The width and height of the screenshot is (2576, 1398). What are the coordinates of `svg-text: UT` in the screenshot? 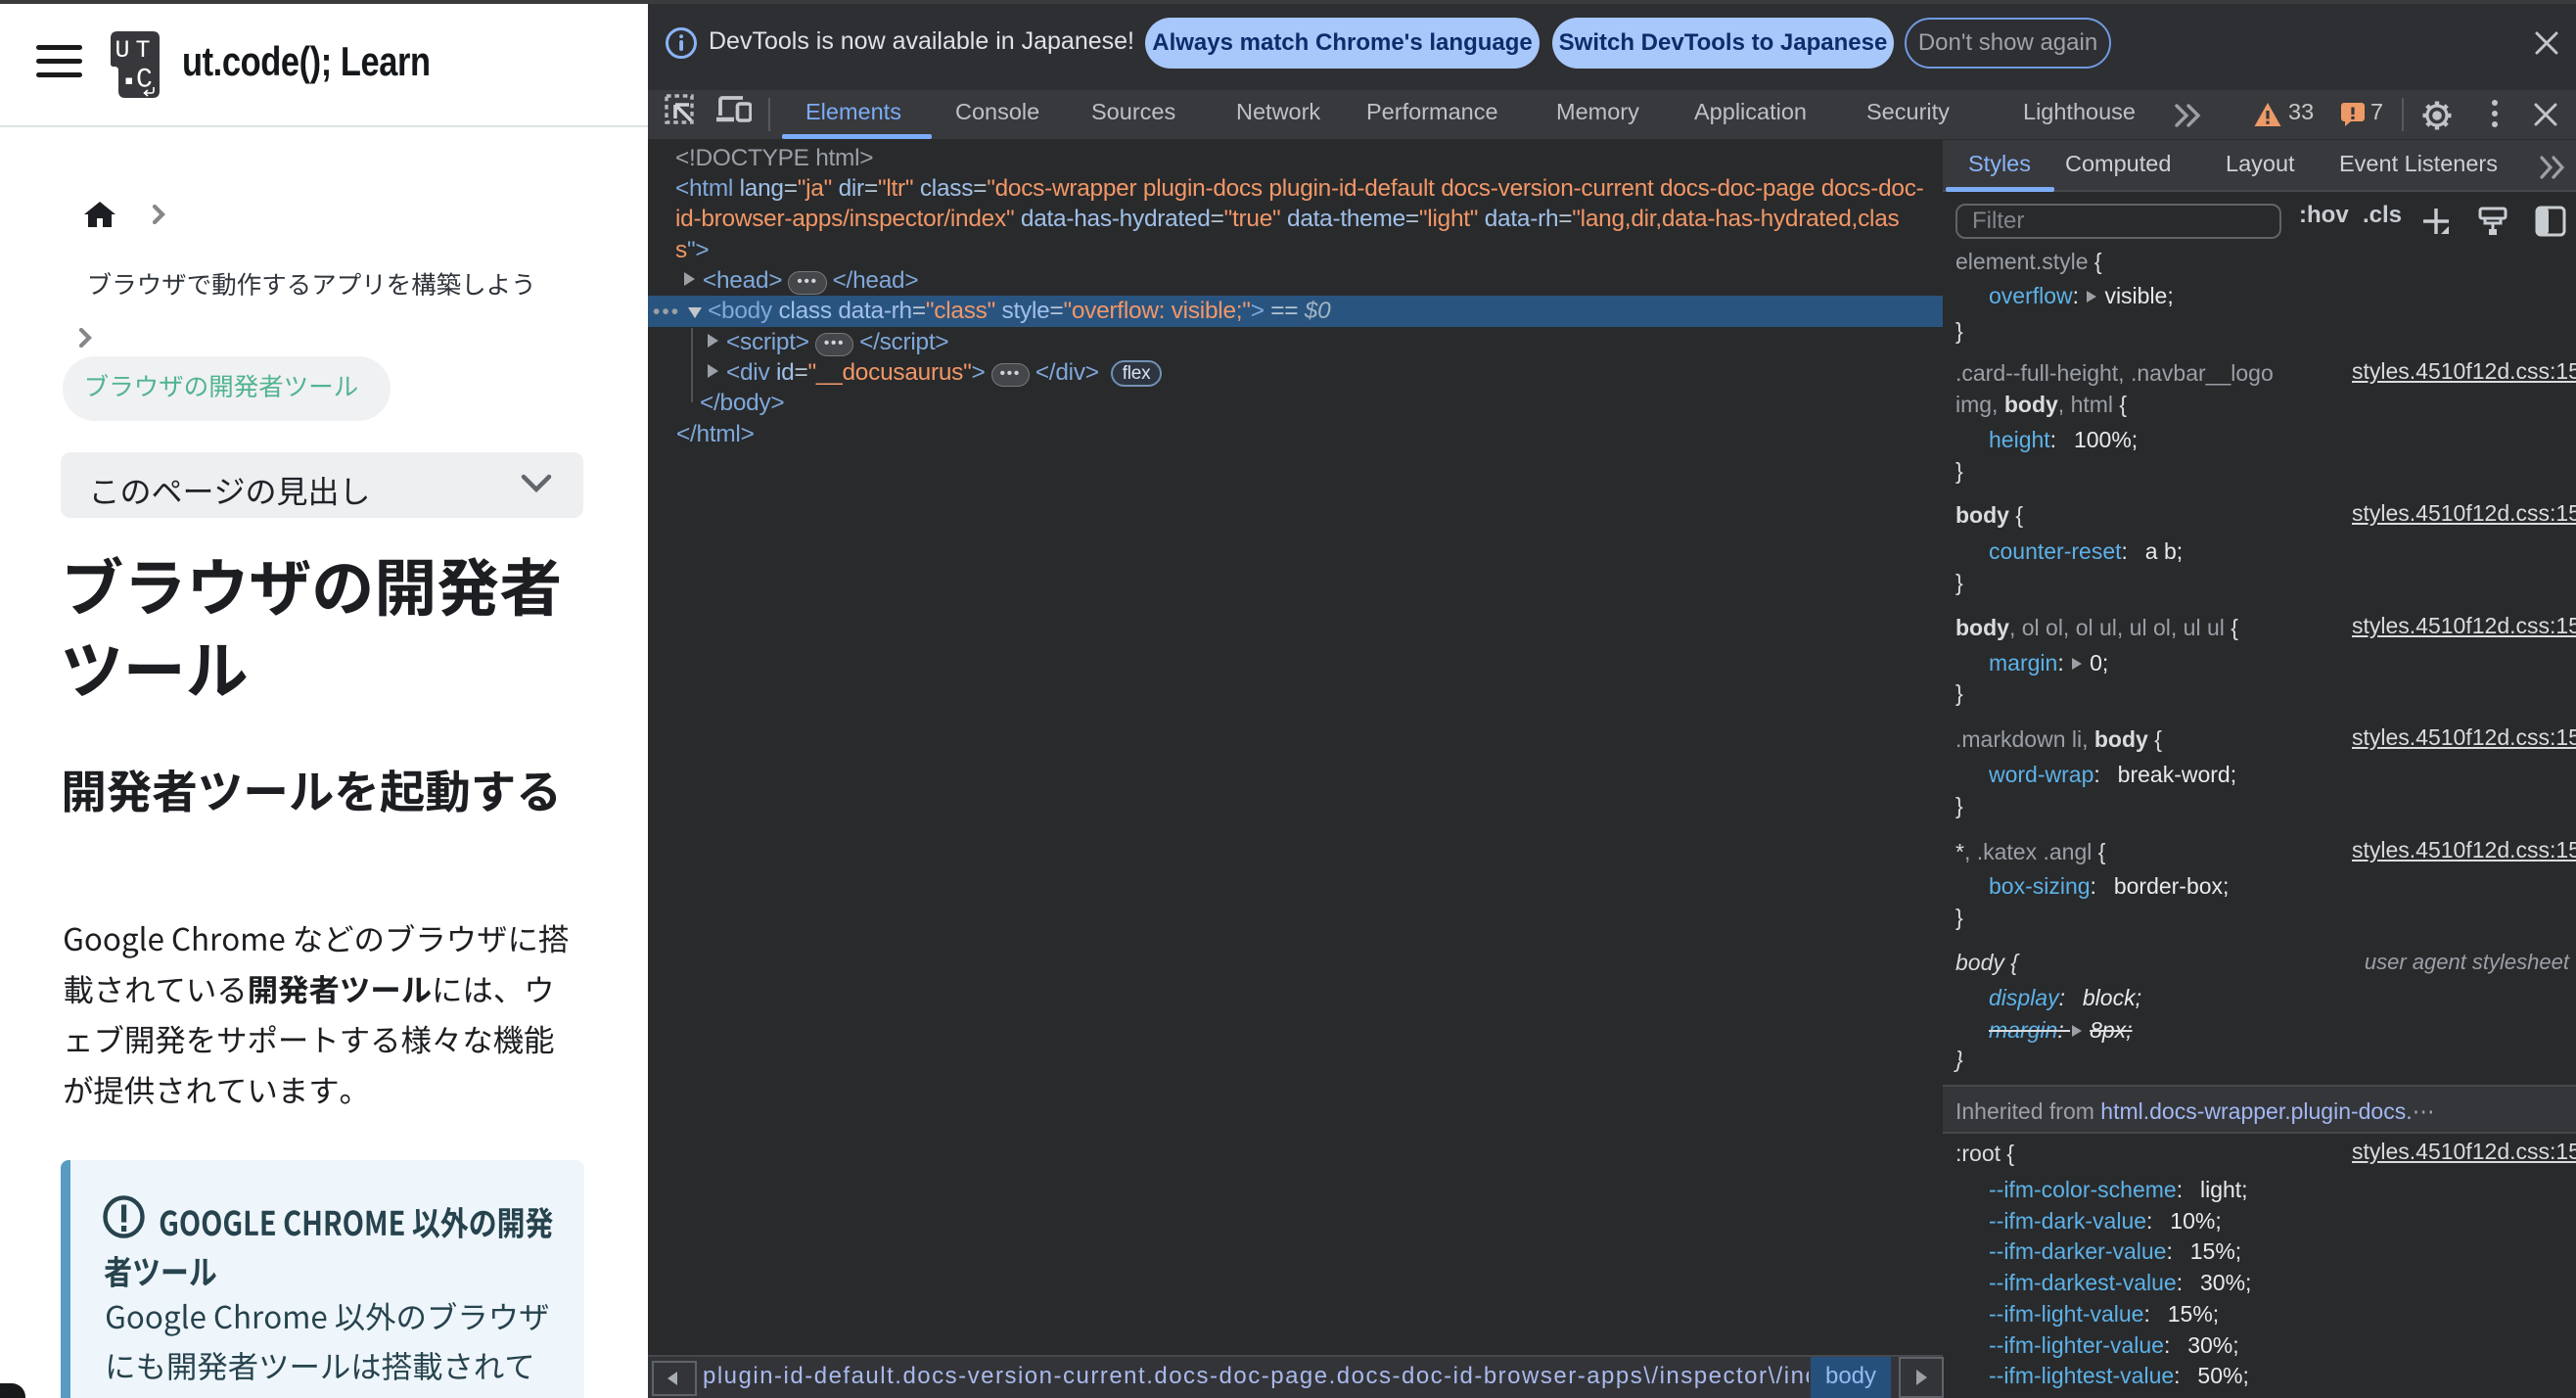 It's located at (136, 50).